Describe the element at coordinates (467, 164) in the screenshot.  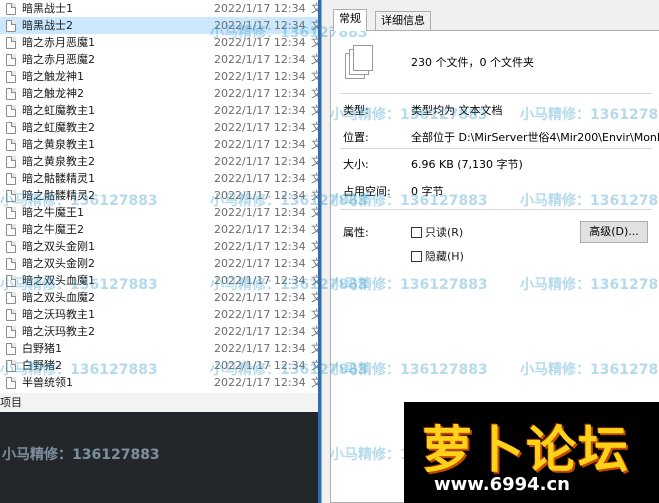
I see `size-value: 6.96 KB (7,130 字节)` at that location.